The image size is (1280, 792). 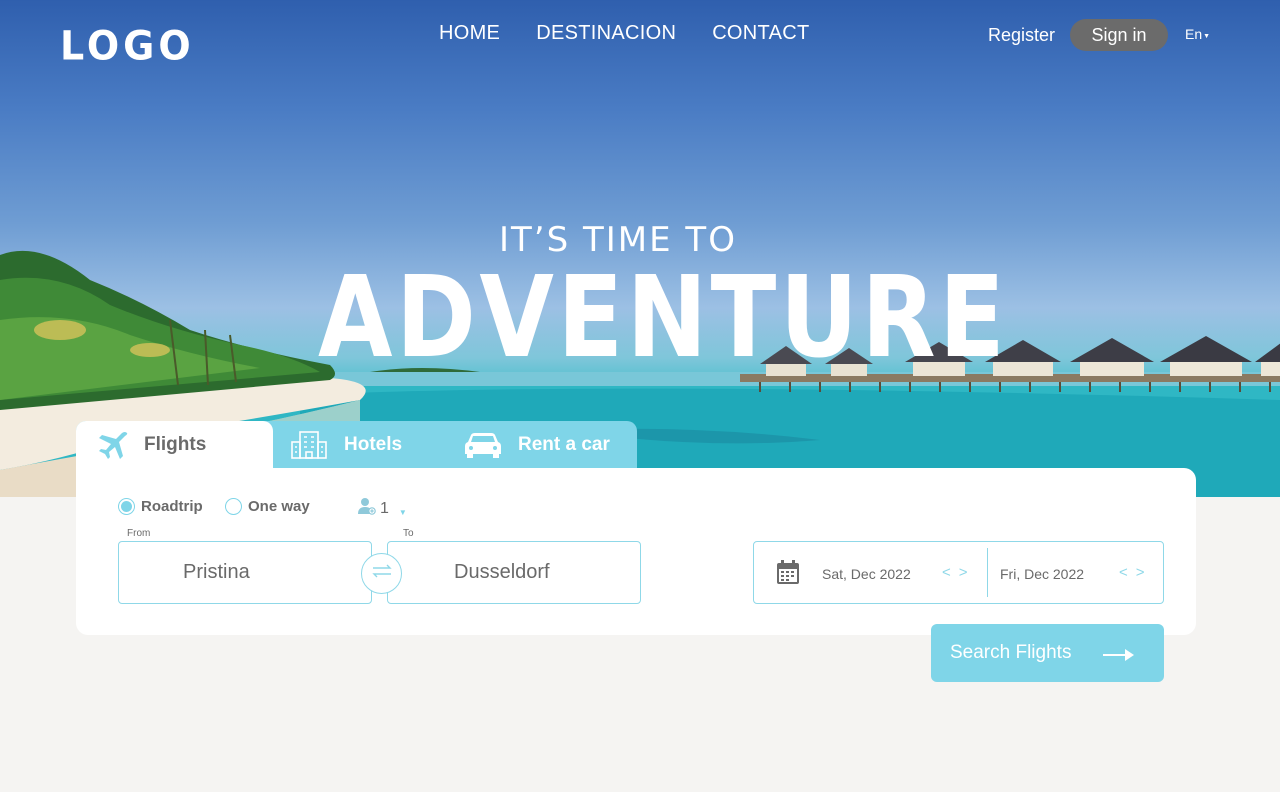 I want to click on radio-one-way-label: One way, so click(x=279, y=506).